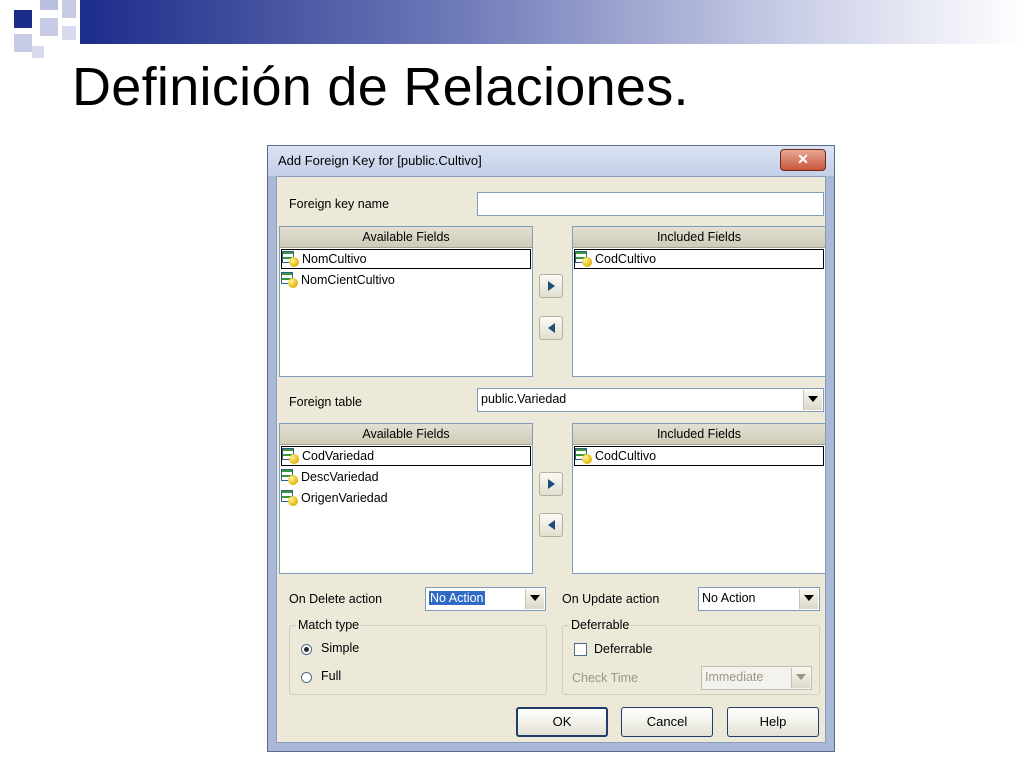 This screenshot has height=768, width=1024. Describe the element at coordinates (552, 22) in the screenshot. I see `title-accent-bar` at that location.